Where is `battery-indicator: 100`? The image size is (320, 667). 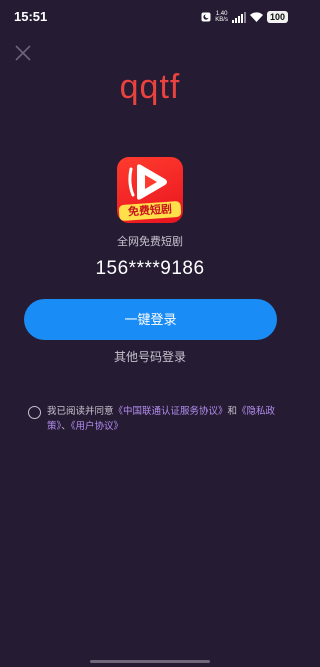 battery-indicator: 100 is located at coordinates (277, 17).